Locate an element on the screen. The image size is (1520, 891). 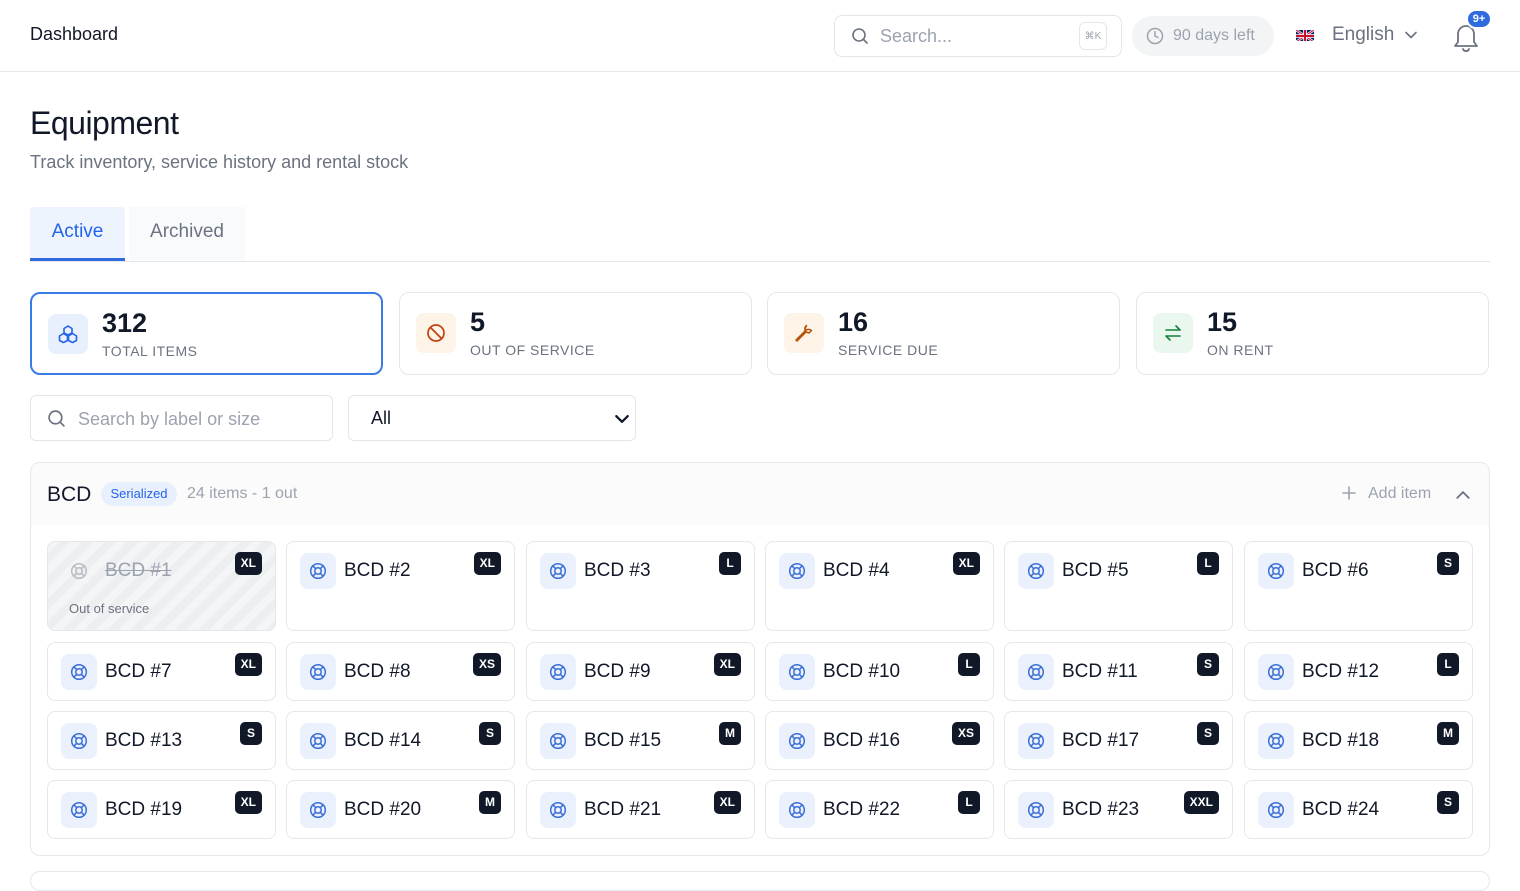
chevron-down-icon is located at coordinates (622, 421).